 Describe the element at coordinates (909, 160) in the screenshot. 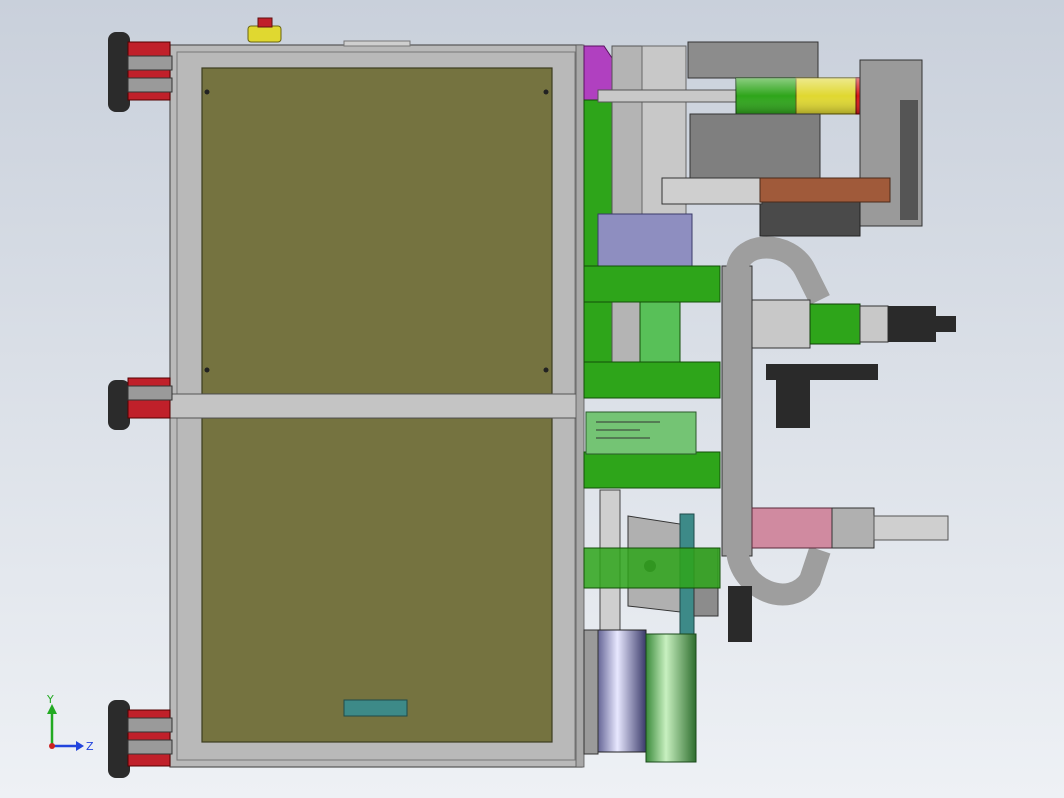

I see `right-column-shadow` at that location.